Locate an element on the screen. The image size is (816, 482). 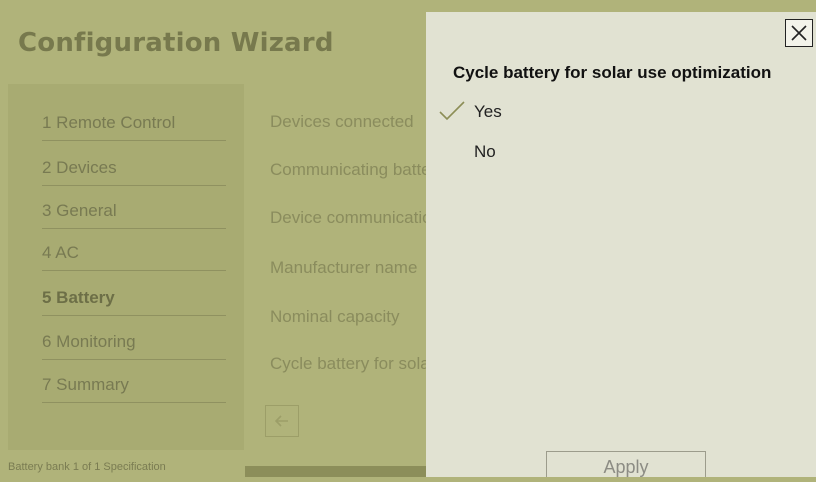
option-yes: Yes is located at coordinates (488, 112).